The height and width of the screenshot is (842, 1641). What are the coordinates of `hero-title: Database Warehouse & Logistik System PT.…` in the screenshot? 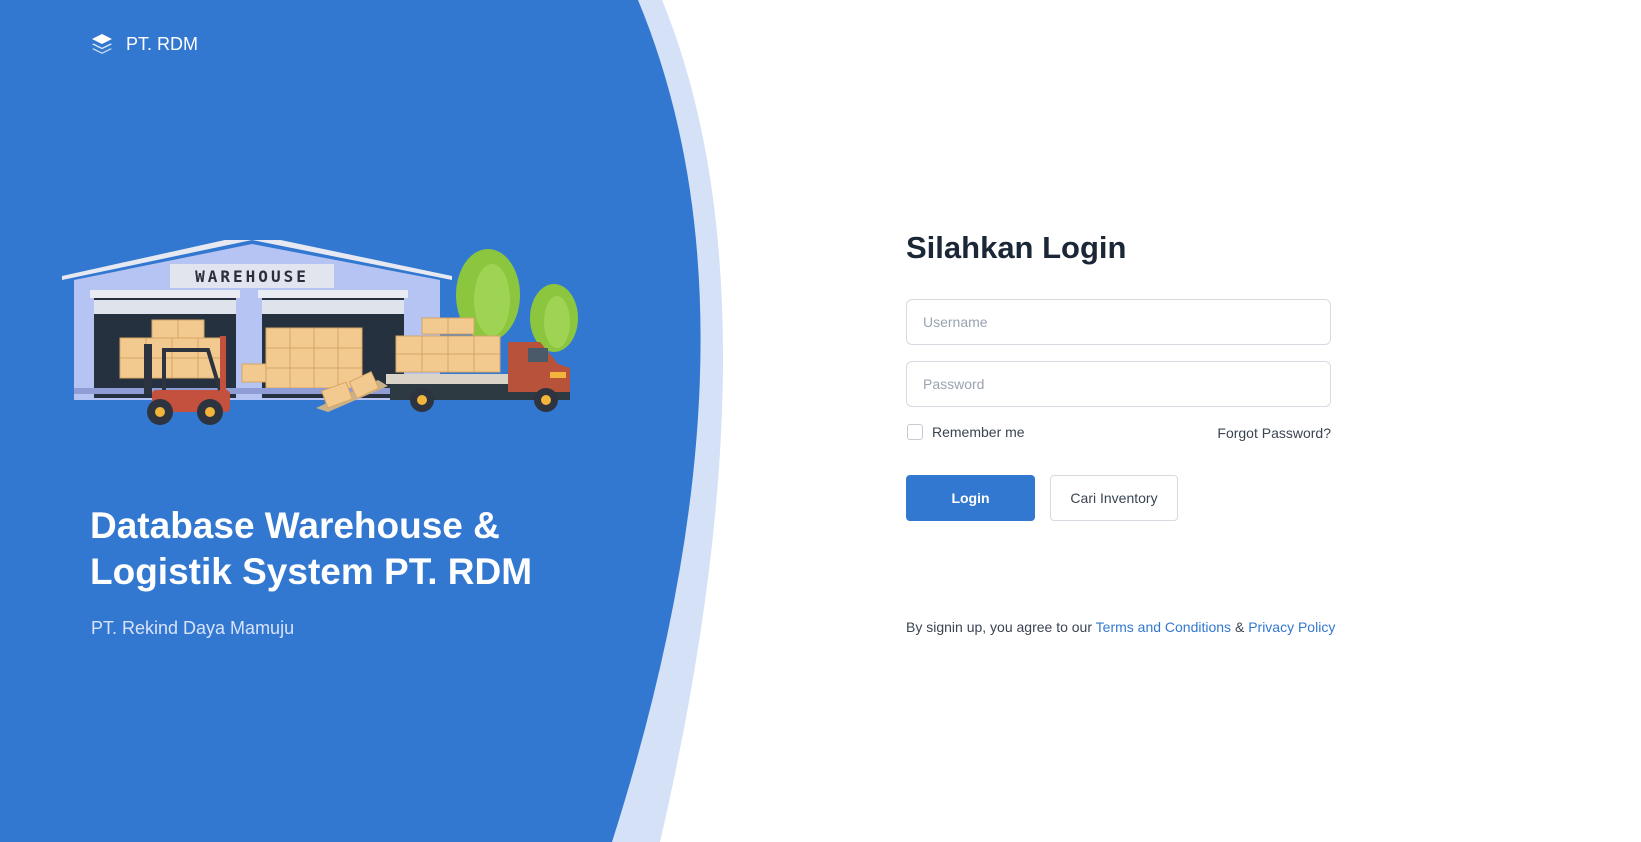 It's located at (370, 549).